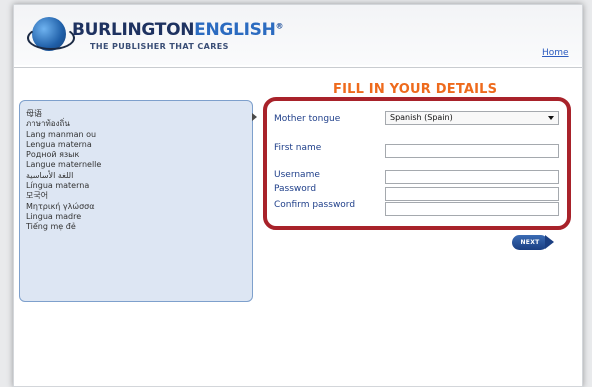 Image resolution: width=592 pixels, height=387 pixels. I want to click on language-item: 母语, so click(34, 113).